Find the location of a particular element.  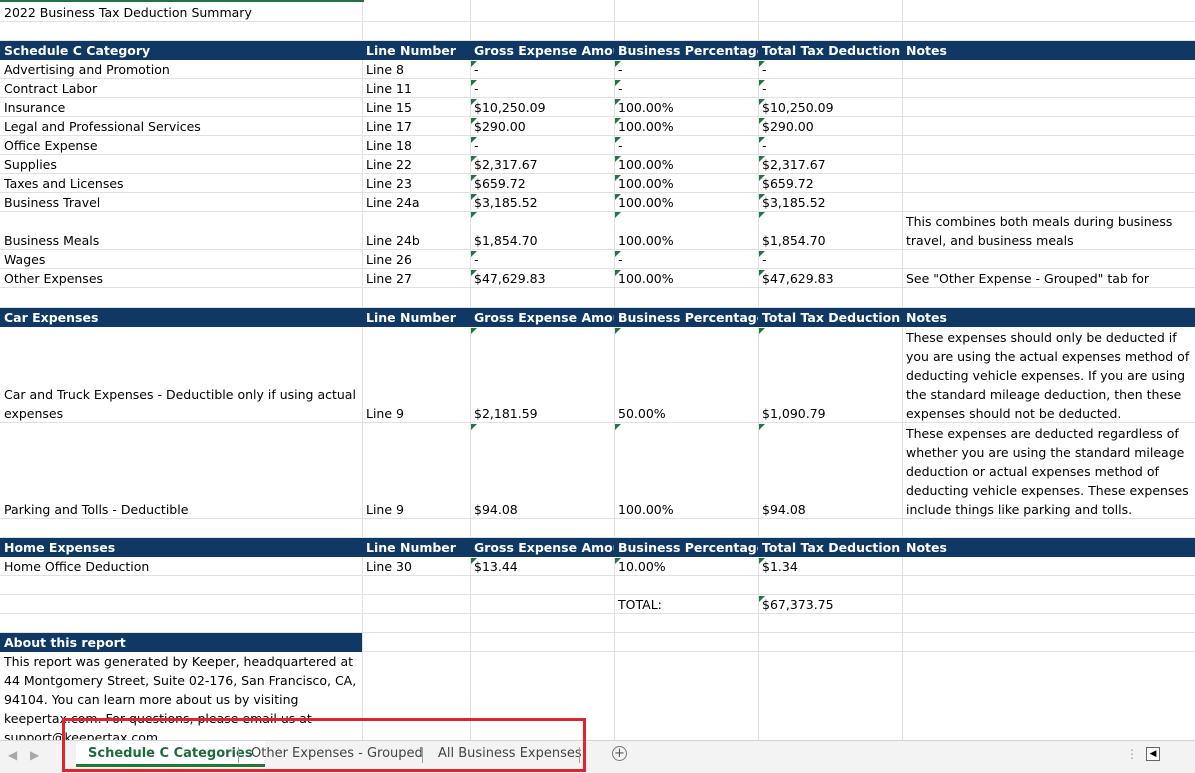

cell-line: Line 24b is located at coordinates (416, 231).